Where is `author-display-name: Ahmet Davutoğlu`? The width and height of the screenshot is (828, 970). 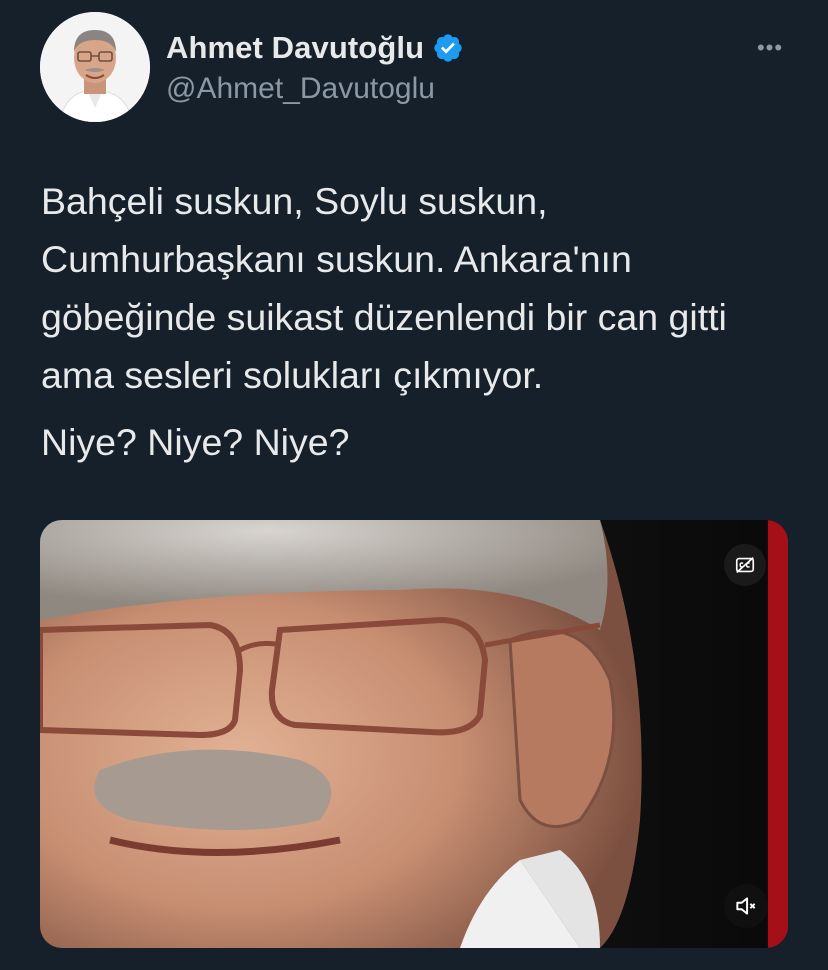 author-display-name: Ahmet Davutoğlu is located at coordinates (295, 48).